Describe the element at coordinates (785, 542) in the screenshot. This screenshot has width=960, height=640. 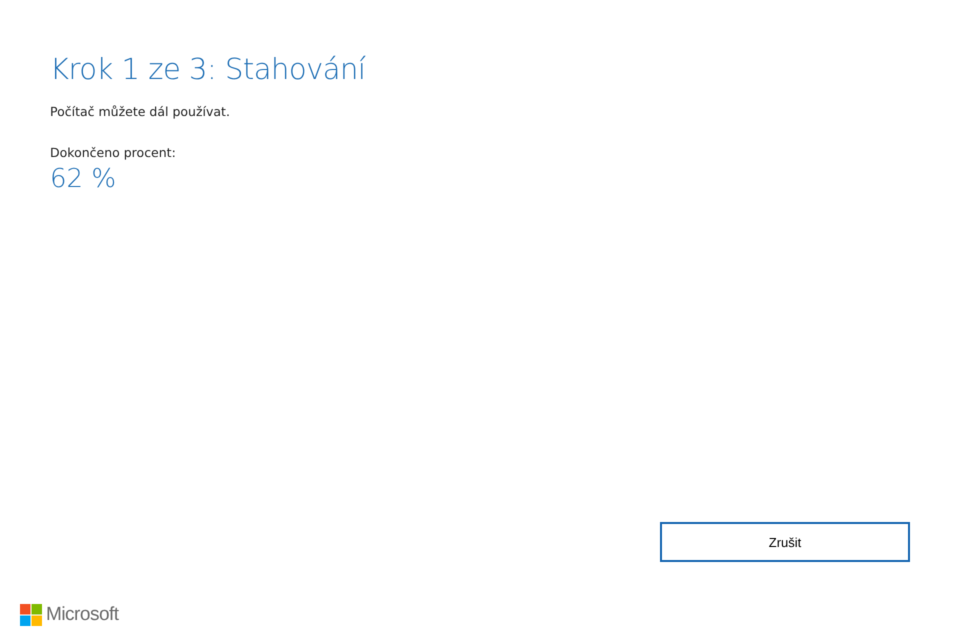
I see `cancel-button: Zrušit` at that location.